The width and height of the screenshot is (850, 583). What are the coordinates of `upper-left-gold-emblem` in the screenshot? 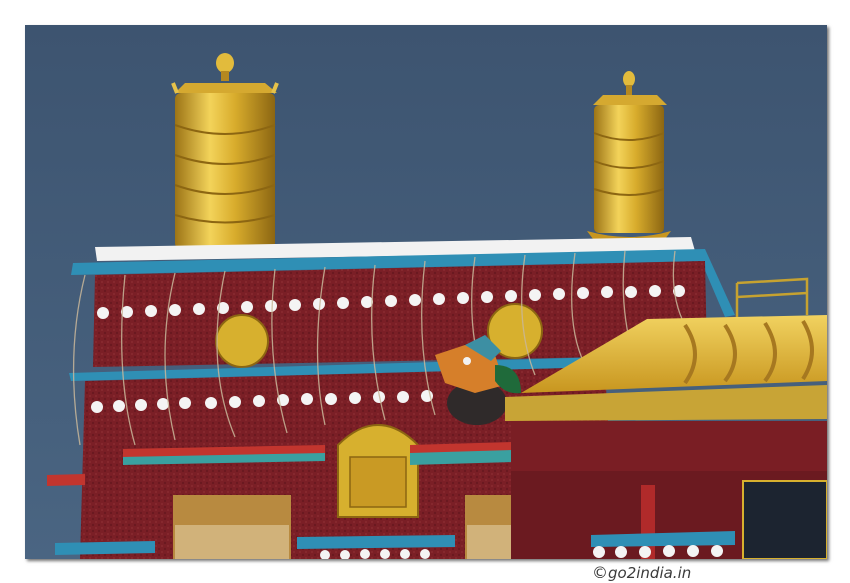 It's located at (242, 341).